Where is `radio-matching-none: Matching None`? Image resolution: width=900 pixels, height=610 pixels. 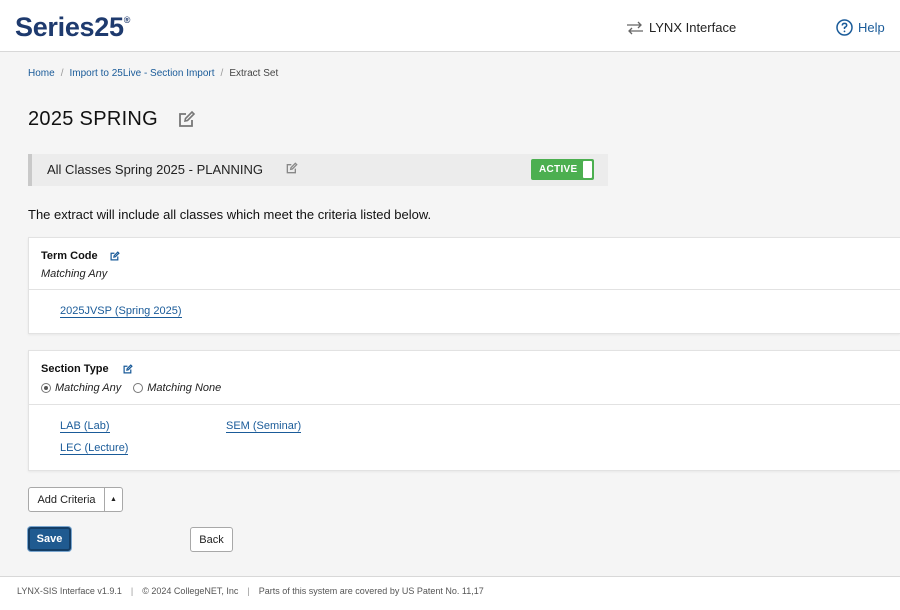 radio-matching-none: Matching None is located at coordinates (177, 388).